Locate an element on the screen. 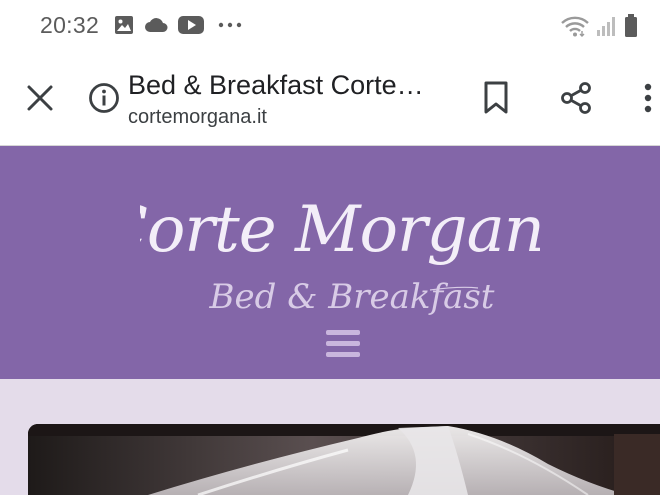  bookmark-icon is located at coordinates (496, 97).